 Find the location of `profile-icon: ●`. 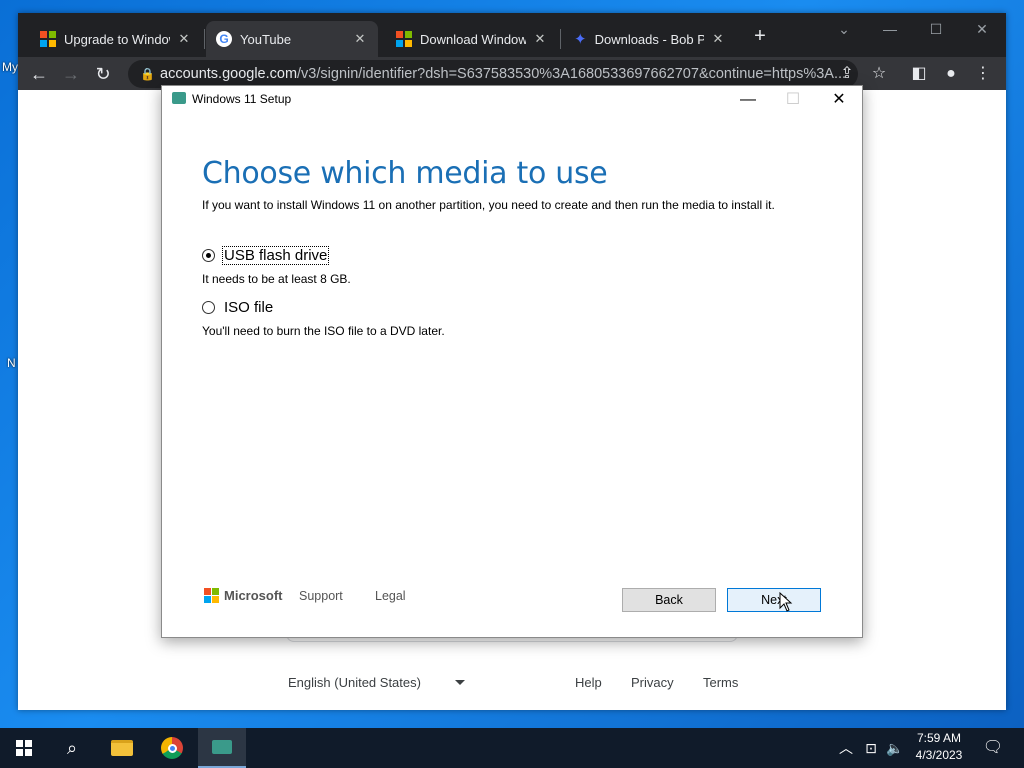

profile-icon: ● is located at coordinates (951, 74).